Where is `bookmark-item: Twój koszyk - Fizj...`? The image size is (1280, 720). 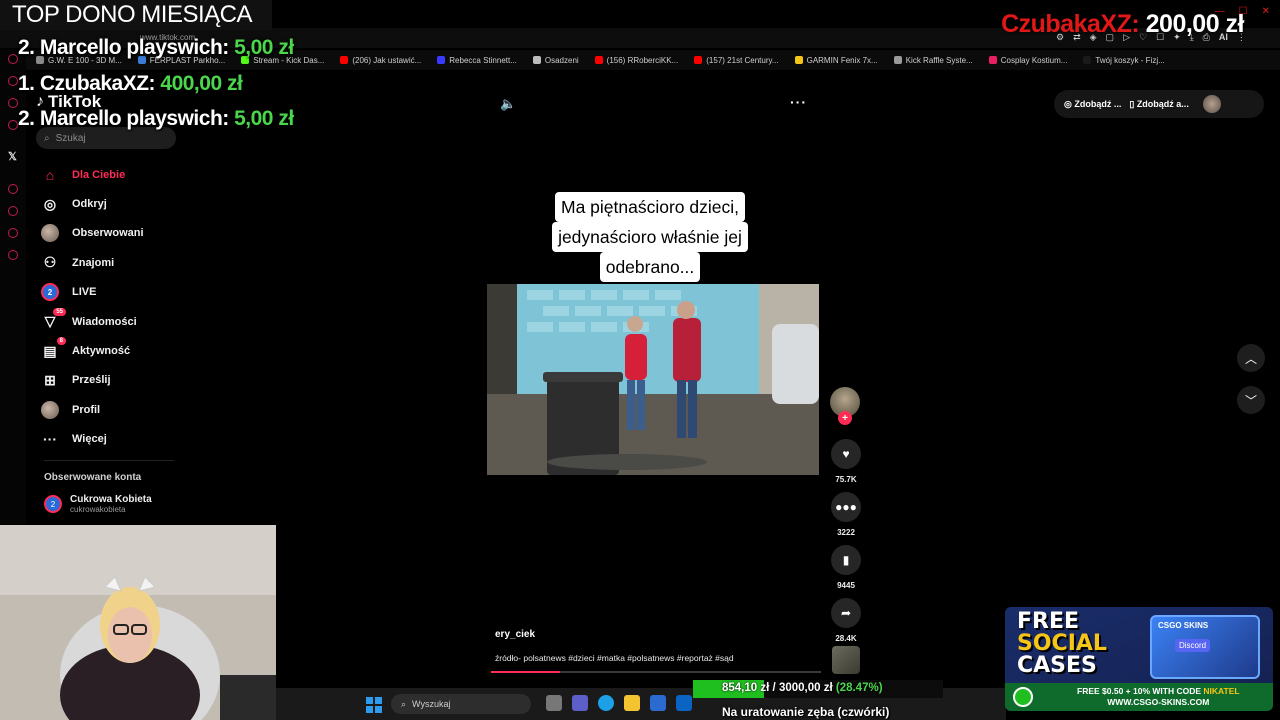
bookmark-item: Twój koszyk - Fizj... is located at coordinates (1124, 60).